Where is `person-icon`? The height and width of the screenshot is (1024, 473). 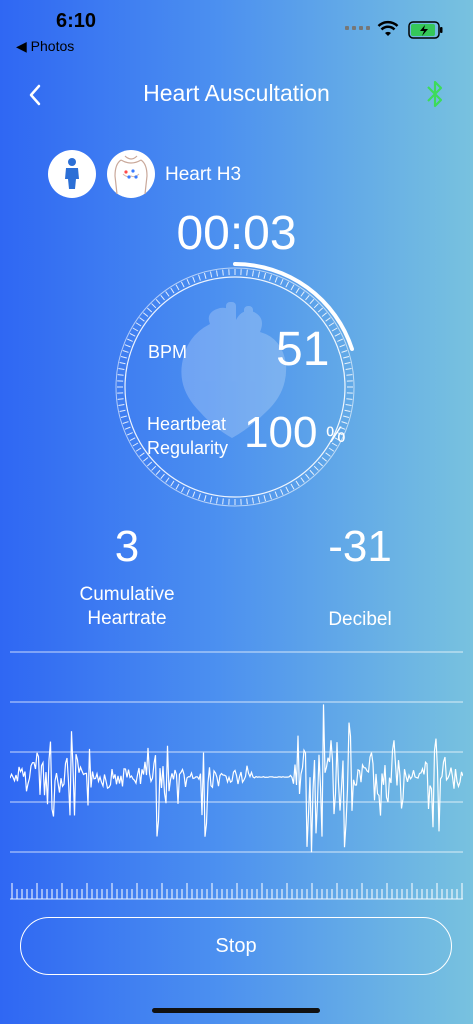 person-icon is located at coordinates (72, 173).